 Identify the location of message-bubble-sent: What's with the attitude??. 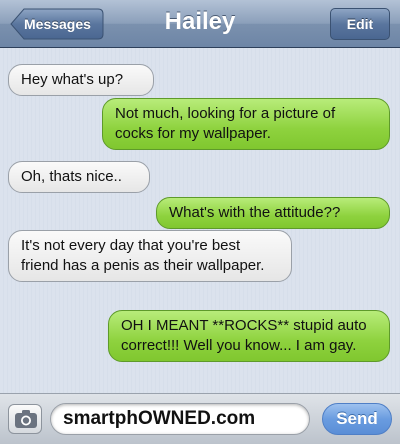
(273, 213).